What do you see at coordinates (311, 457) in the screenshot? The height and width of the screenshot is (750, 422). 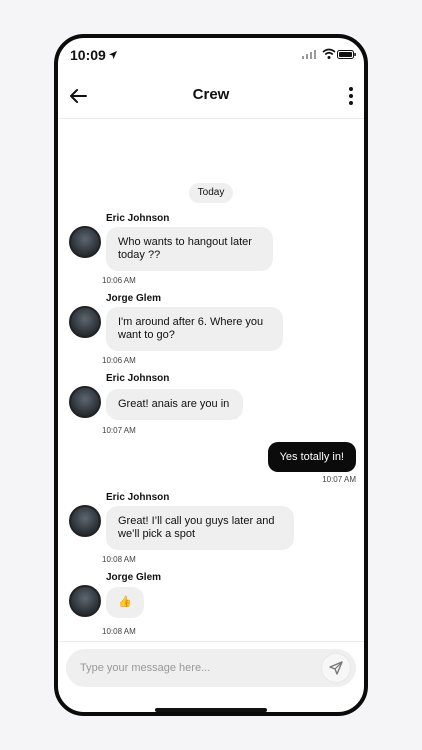 I see `outgoing-message-bubble: Yes totally in!` at bounding box center [311, 457].